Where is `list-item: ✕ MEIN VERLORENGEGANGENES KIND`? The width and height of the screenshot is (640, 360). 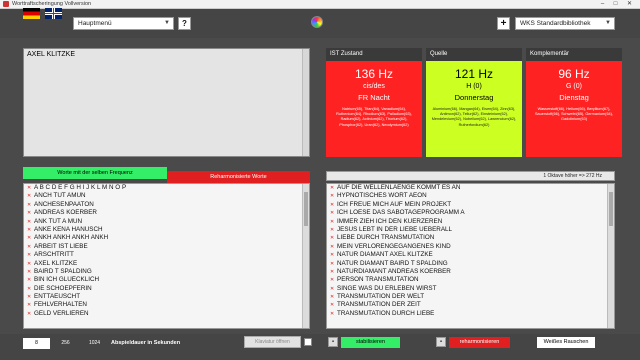 list-item: ✕ MEIN VERLORENGEGANGENES KIND is located at coordinates (470, 247).